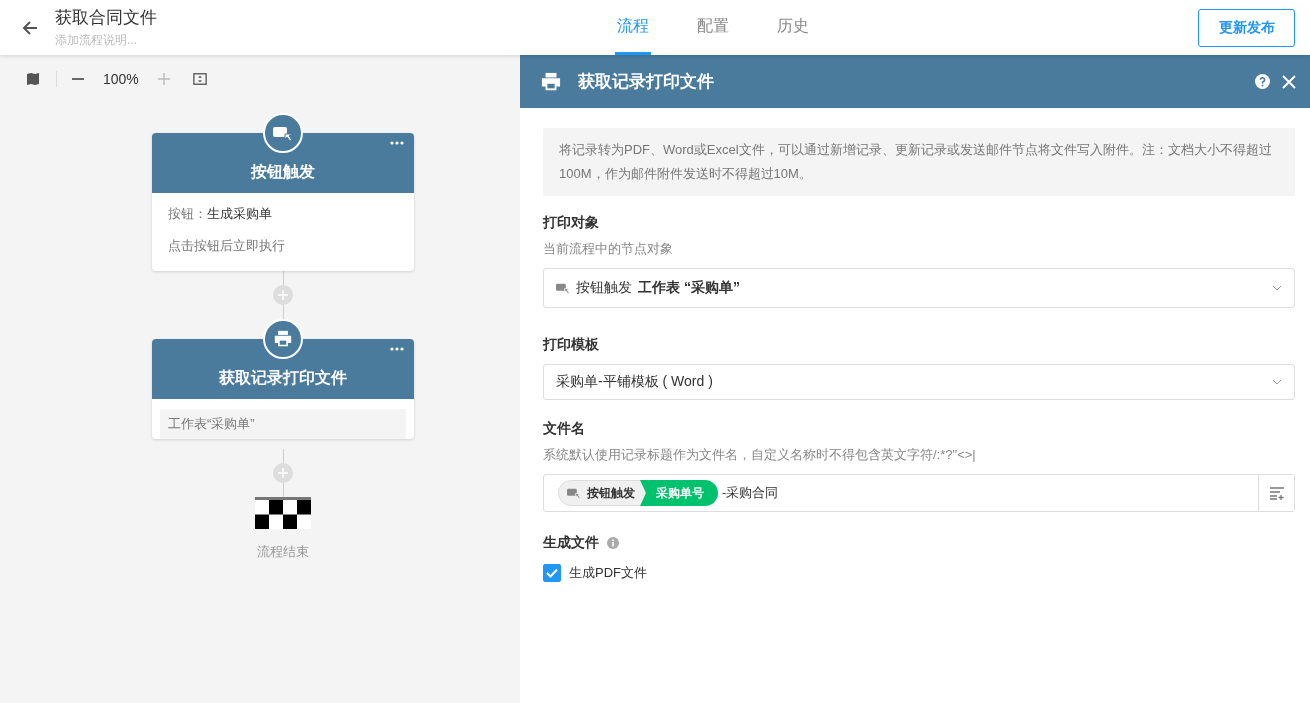 The width and height of the screenshot is (1310, 703). What do you see at coordinates (571, 345) in the screenshot?
I see `section-label: 打印模板` at bounding box center [571, 345].